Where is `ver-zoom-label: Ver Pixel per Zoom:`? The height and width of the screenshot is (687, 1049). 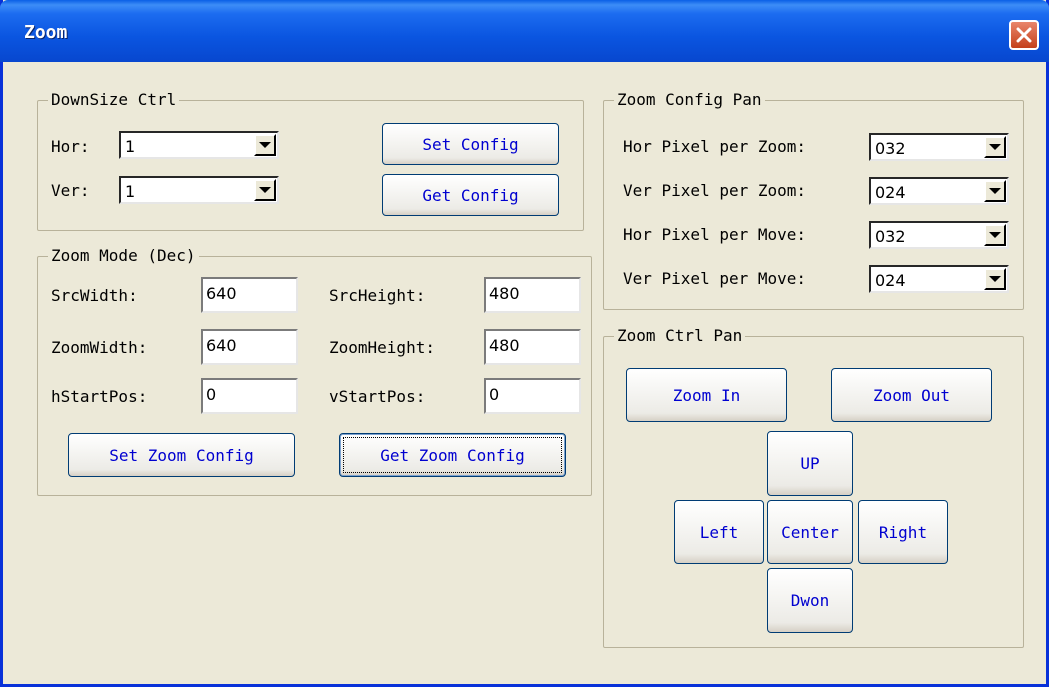 ver-zoom-label: Ver Pixel per Zoom: is located at coordinates (715, 190).